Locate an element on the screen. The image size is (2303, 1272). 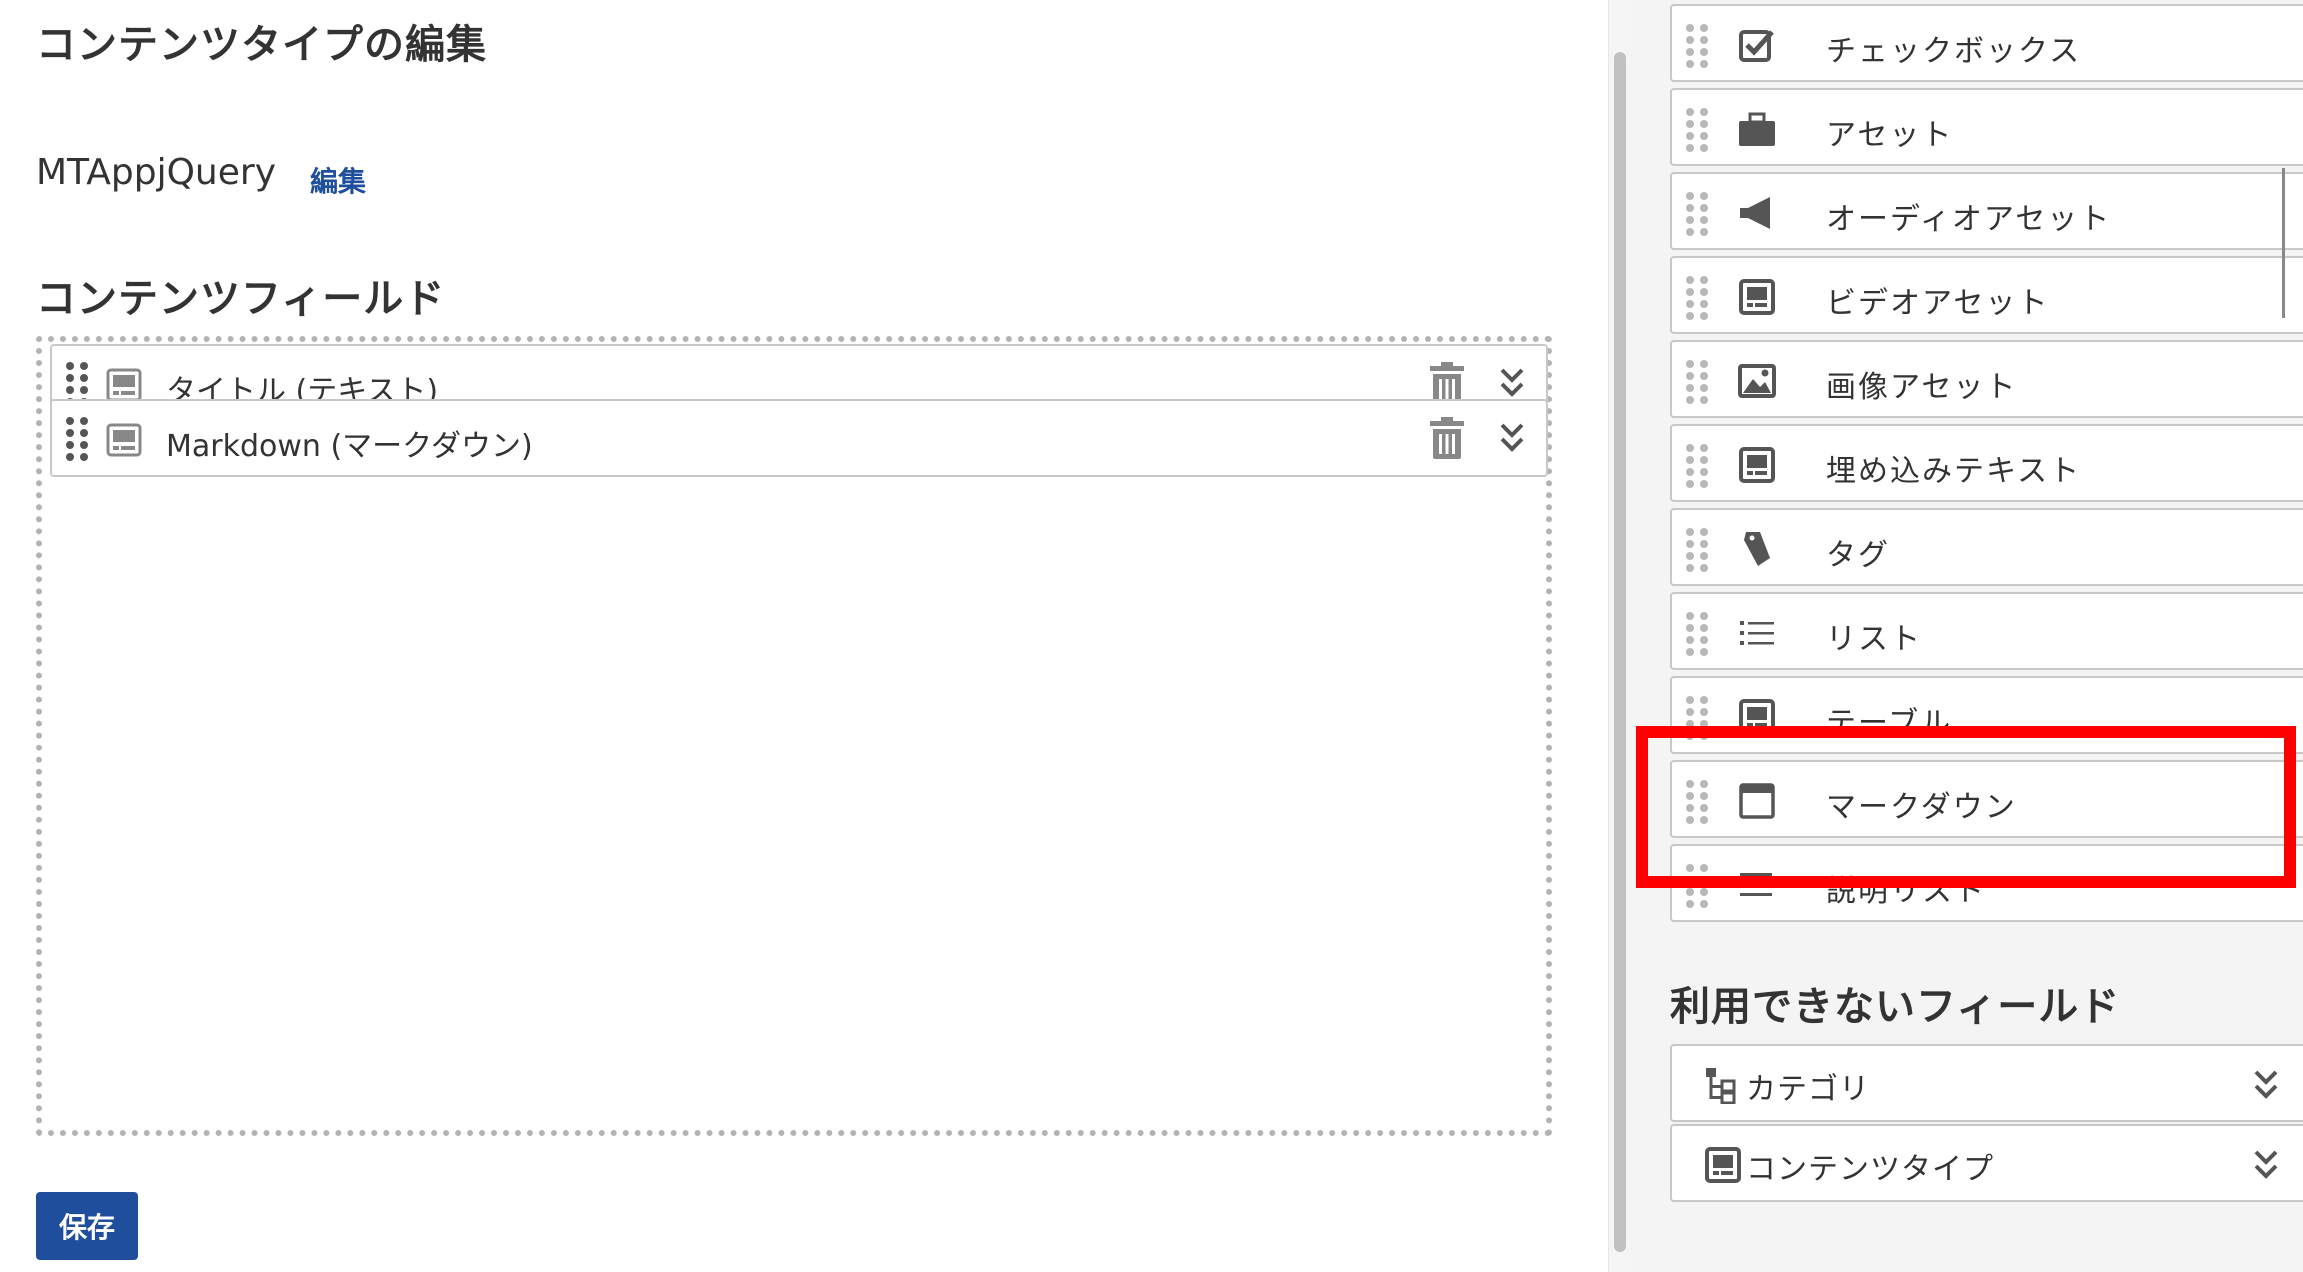
field-type-embedded-text: 埋め込みテキスト is located at coordinates (1986, 463).